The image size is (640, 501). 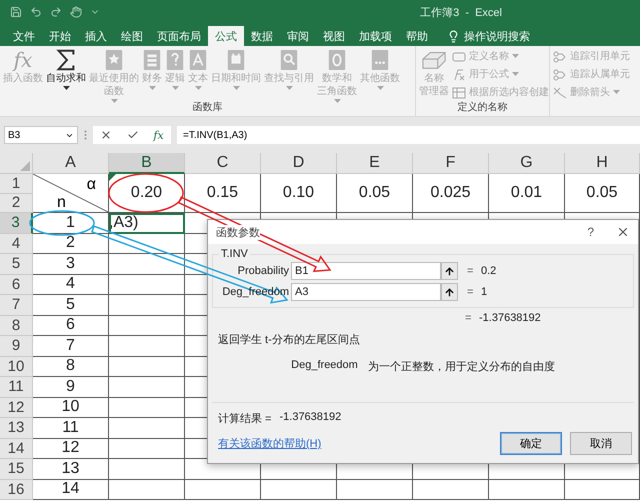 What do you see at coordinates (245, 419) in the screenshot?
I see `result-label: 计算结果 =` at bounding box center [245, 419].